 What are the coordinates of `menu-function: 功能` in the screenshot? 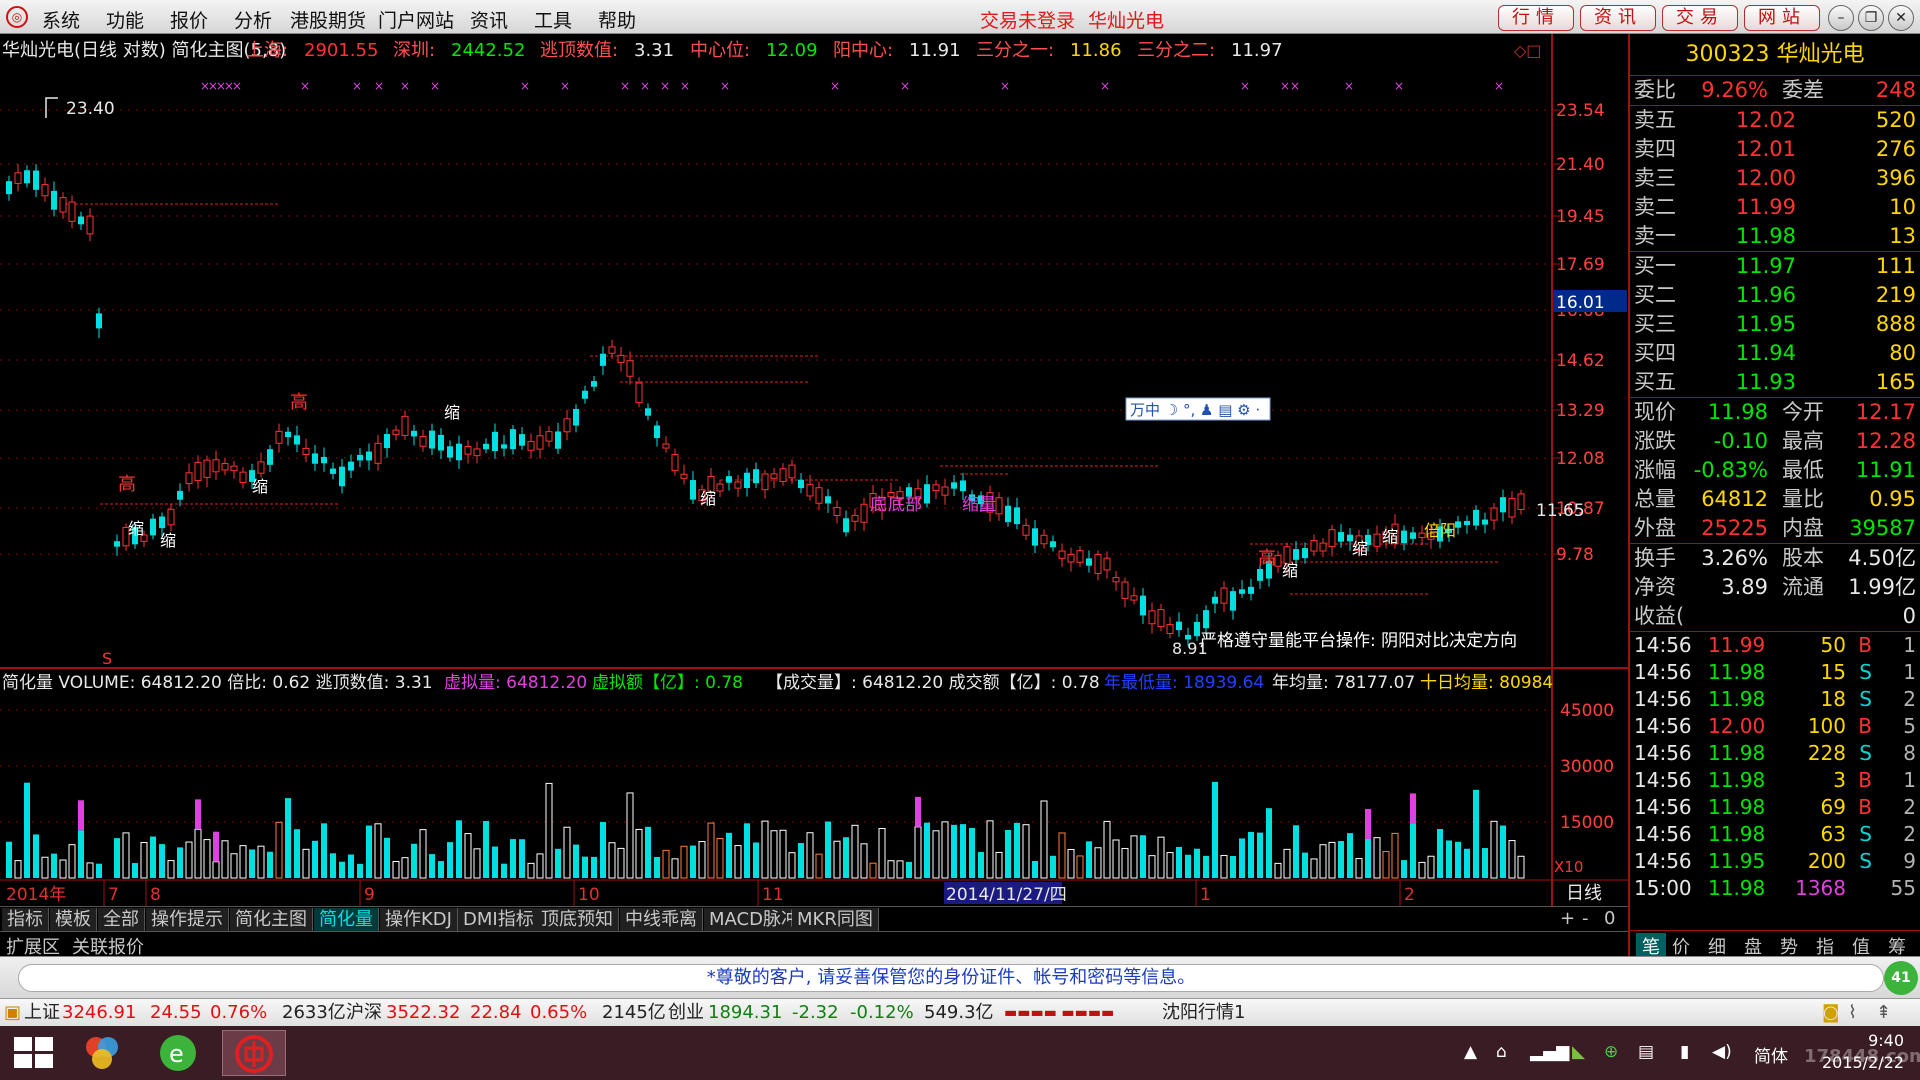 It's located at (125, 19).